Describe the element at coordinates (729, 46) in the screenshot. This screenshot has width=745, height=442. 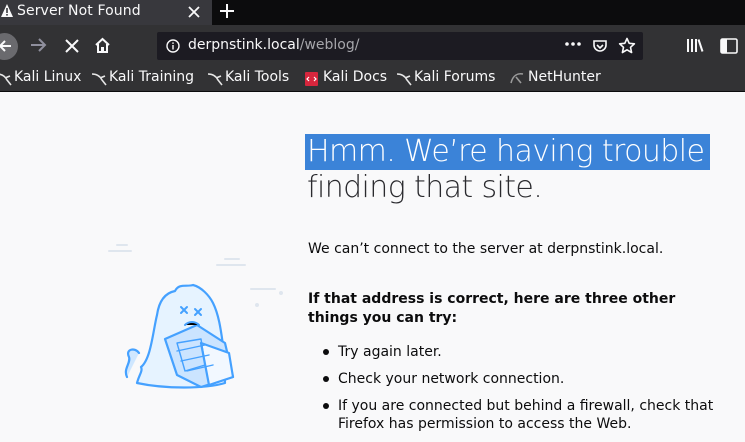
I see `sidebar-icon` at that location.